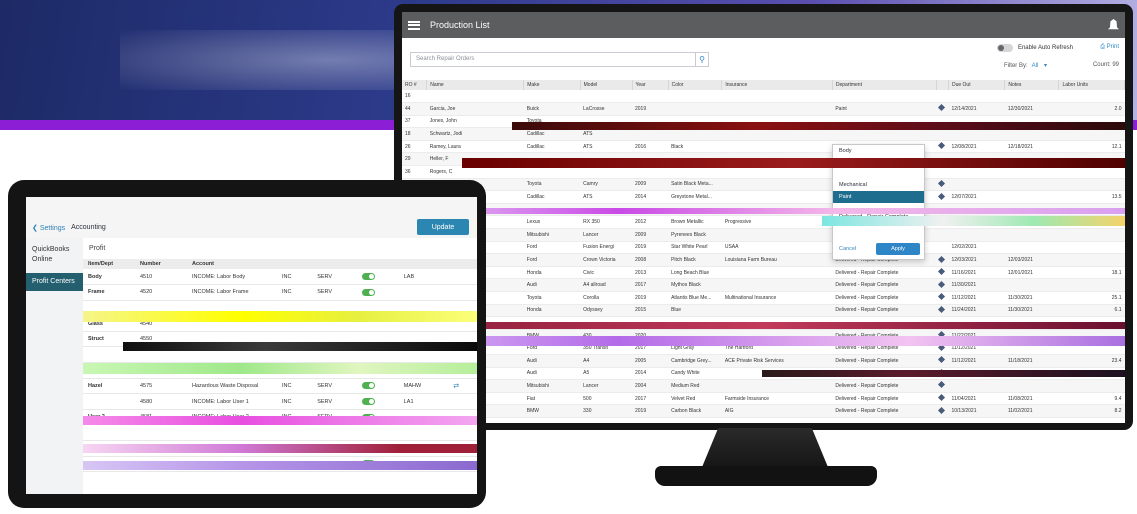 This screenshot has height=514, width=1137. What do you see at coordinates (942, 85) in the screenshot?
I see `column-header` at bounding box center [942, 85].